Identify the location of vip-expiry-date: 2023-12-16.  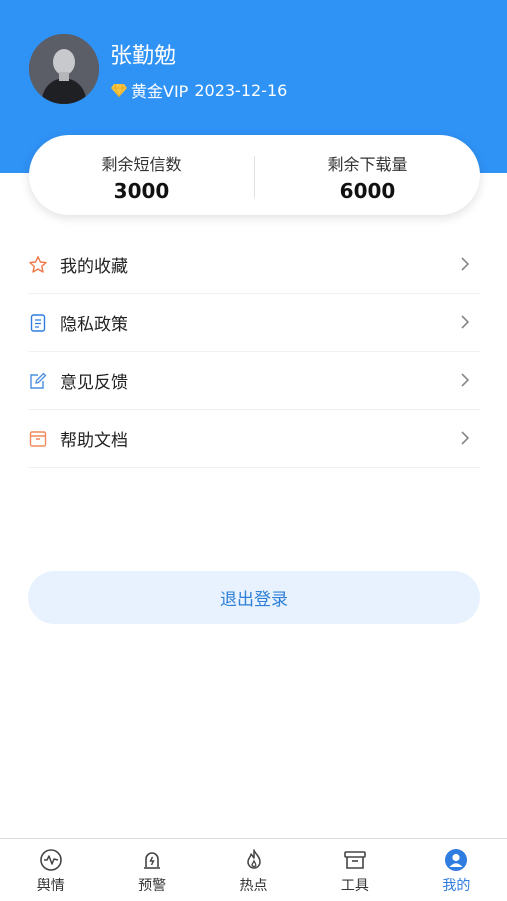
(241, 90).